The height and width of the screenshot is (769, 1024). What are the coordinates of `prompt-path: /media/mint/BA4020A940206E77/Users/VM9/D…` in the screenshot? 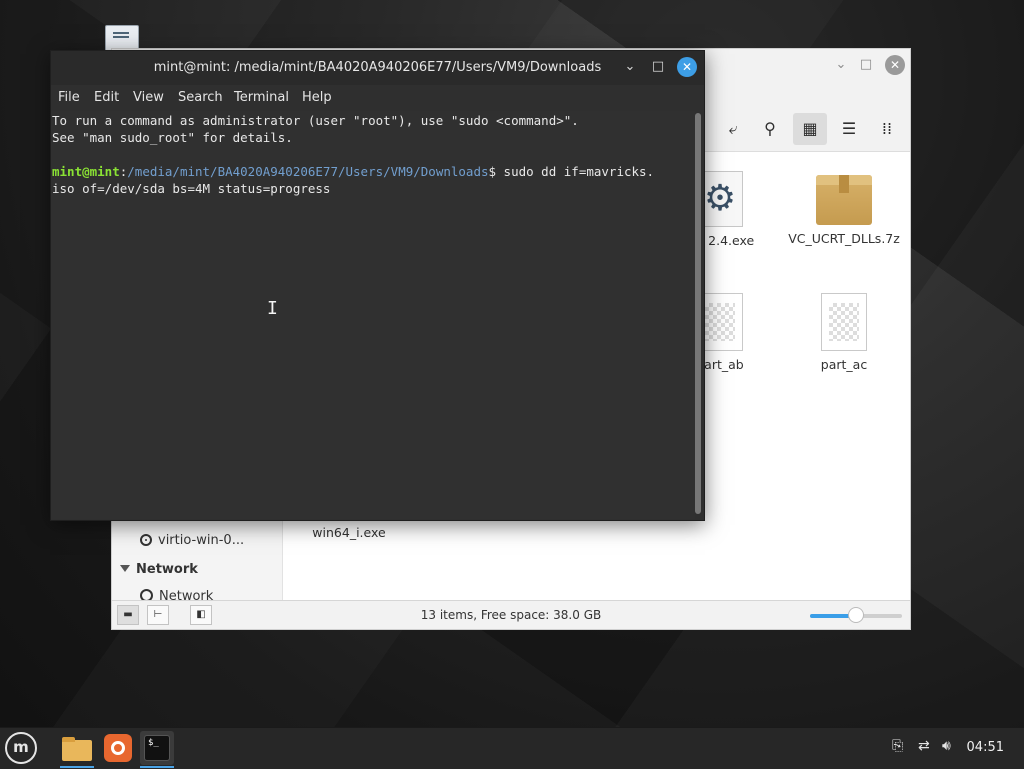 It's located at (308, 171).